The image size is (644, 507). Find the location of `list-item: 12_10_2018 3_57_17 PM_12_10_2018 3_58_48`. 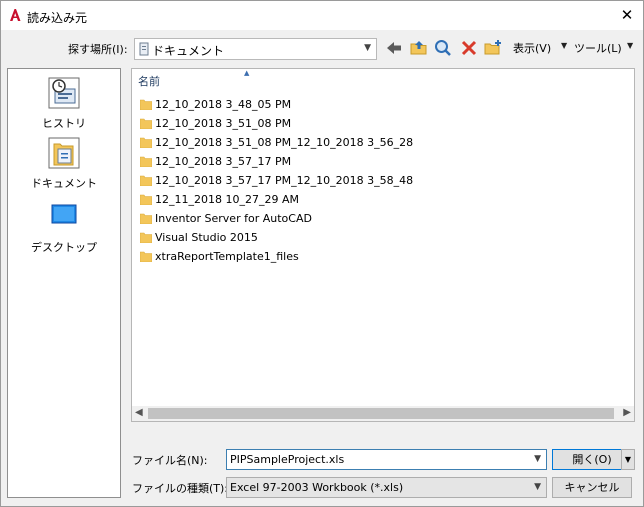

list-item: 12_10_2018 3_57_17 PM_12_10_2018 3_58_48 is located at coordinates (370, 181).